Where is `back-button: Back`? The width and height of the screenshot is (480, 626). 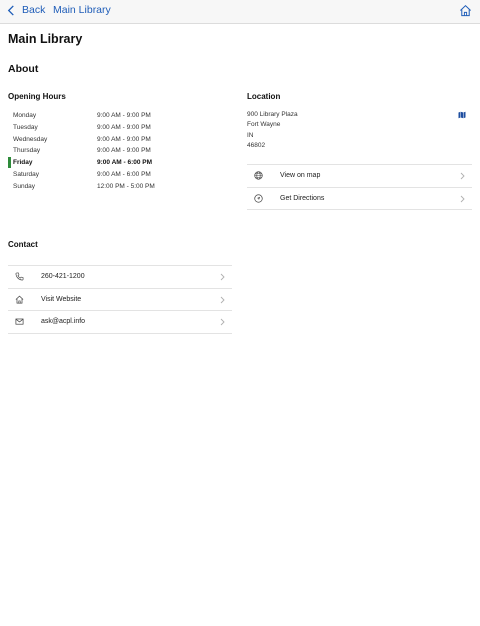
back-button: Back is located at coordinates (26, 10).